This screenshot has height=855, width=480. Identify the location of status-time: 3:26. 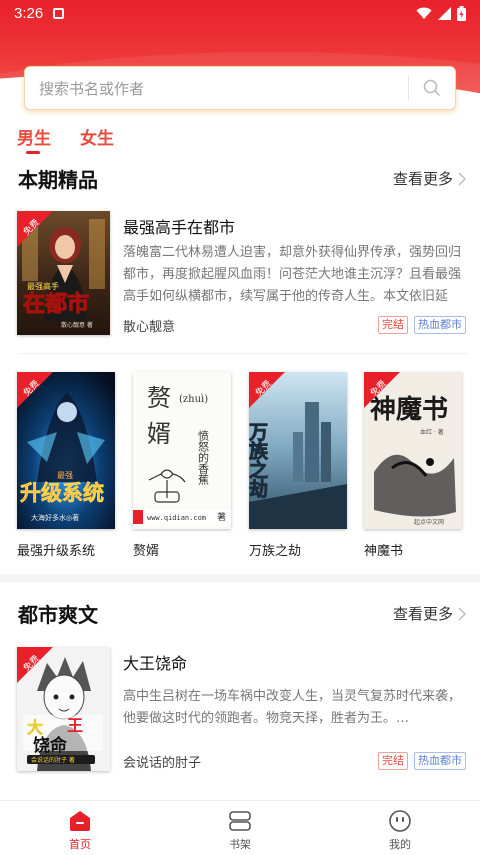
(29, 13).